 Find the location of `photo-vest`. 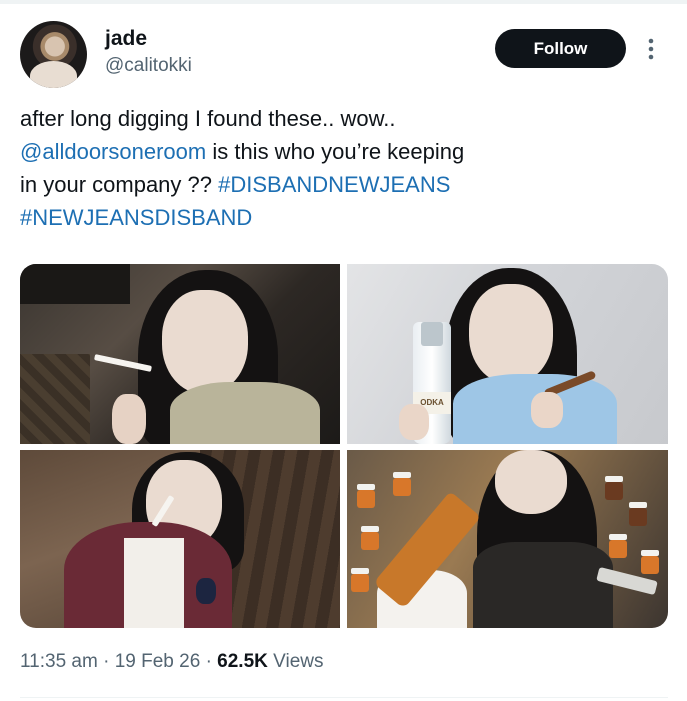

photo-vest is located at coordinates (543, 585).